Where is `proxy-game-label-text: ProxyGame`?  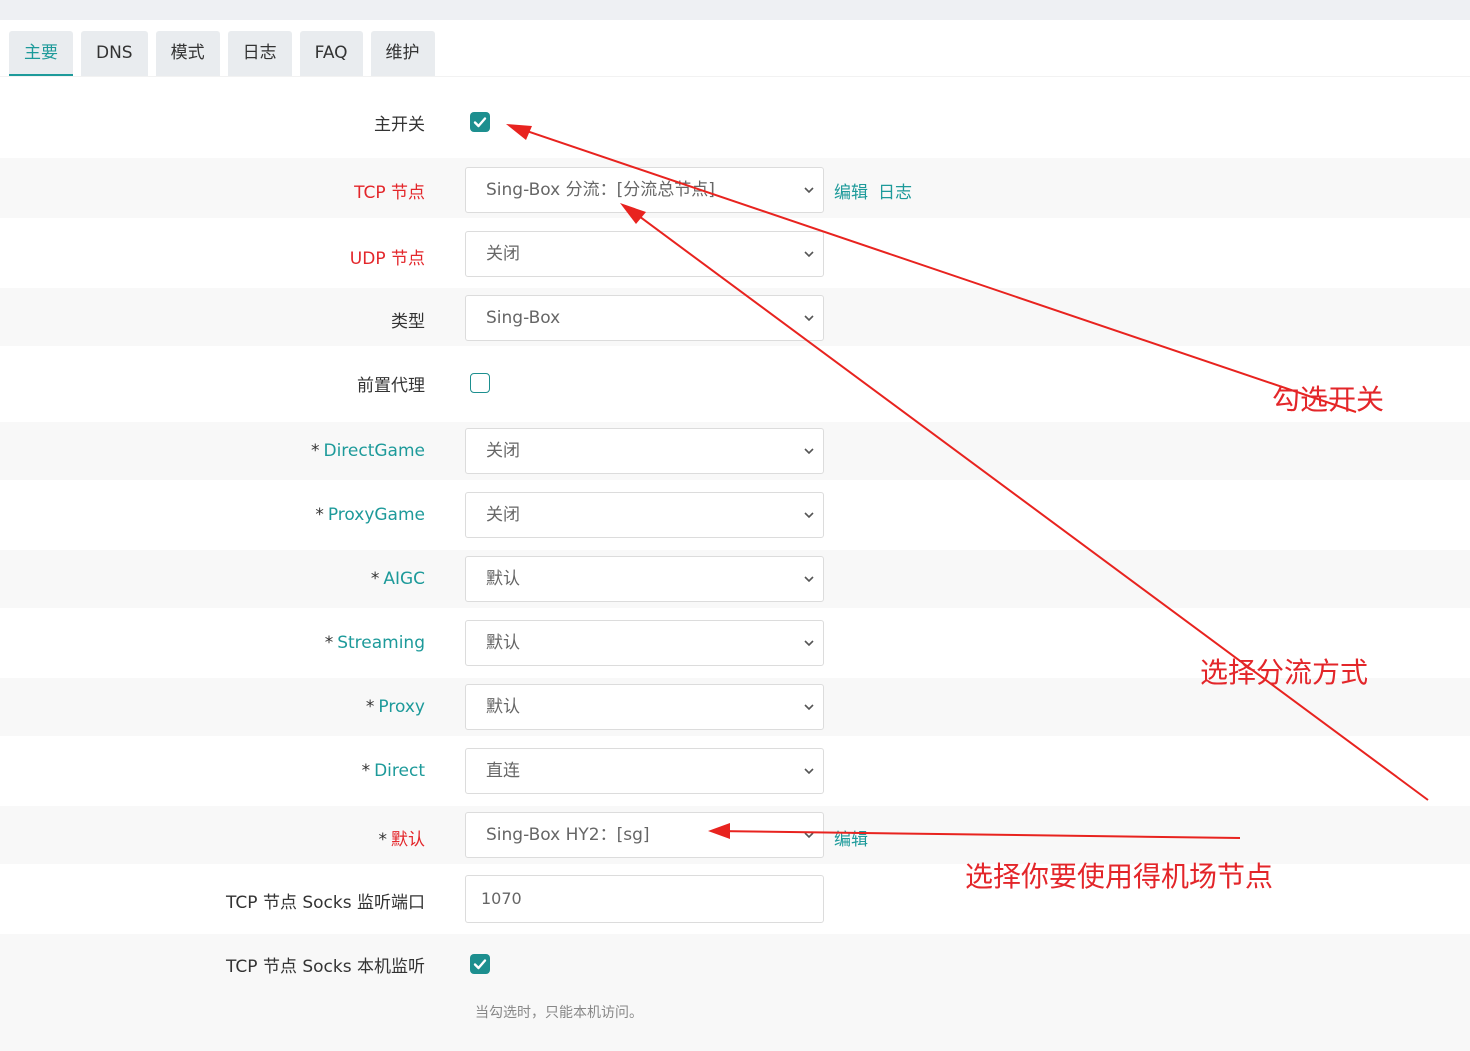 proxy-game-label-text: ProxyGame is located at coordinates (376, 515).